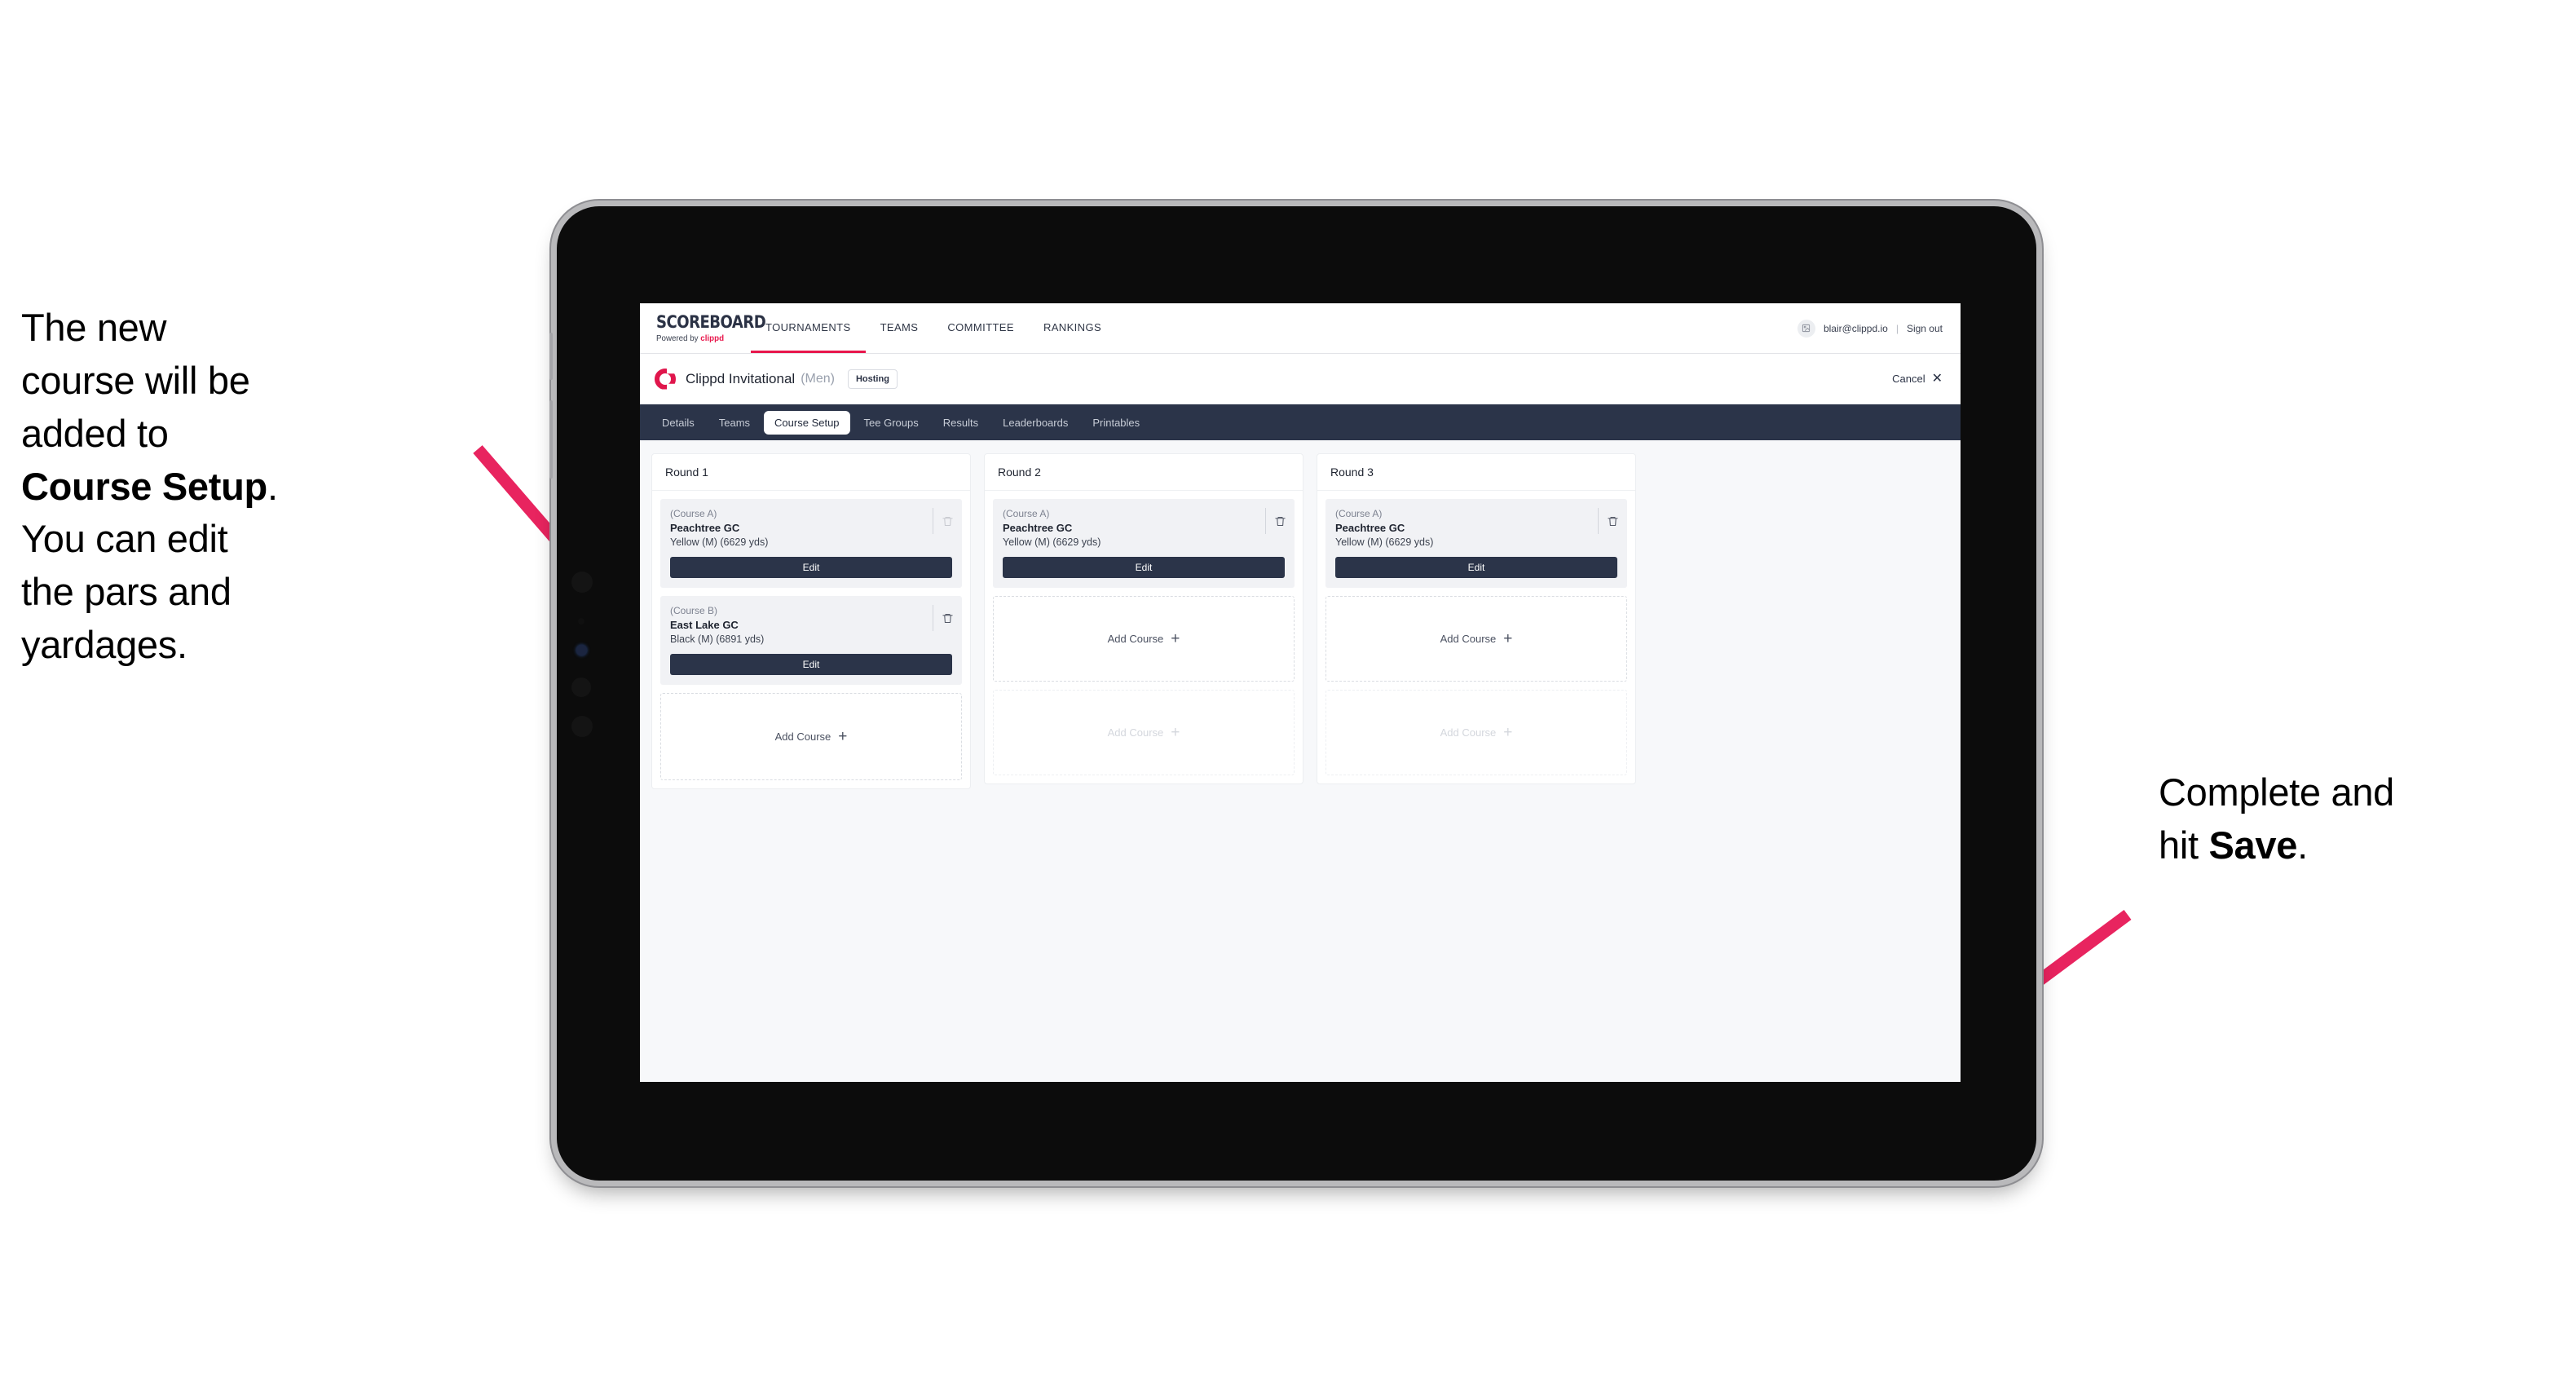 The image size is (2576, 1386). I want to click on annotation-left-bold: Course Setup, so click(144, 486).